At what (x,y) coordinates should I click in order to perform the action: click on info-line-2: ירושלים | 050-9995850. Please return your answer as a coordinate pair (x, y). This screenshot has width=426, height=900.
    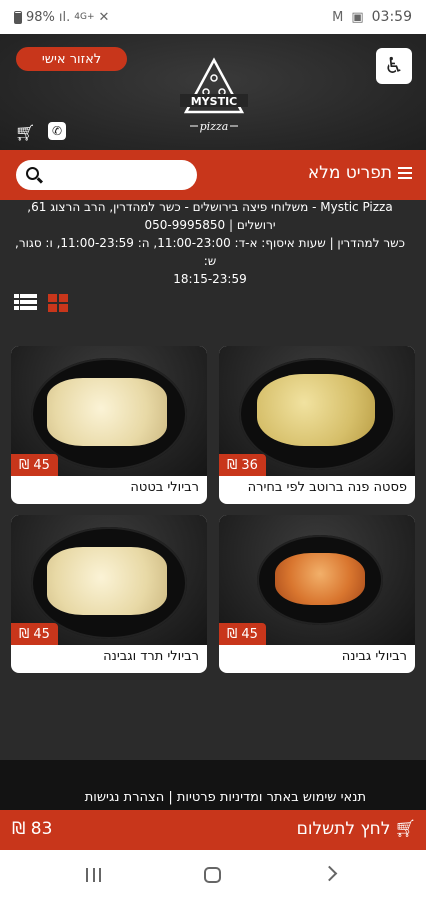
    Looking at the image, I should click on (210, 225).